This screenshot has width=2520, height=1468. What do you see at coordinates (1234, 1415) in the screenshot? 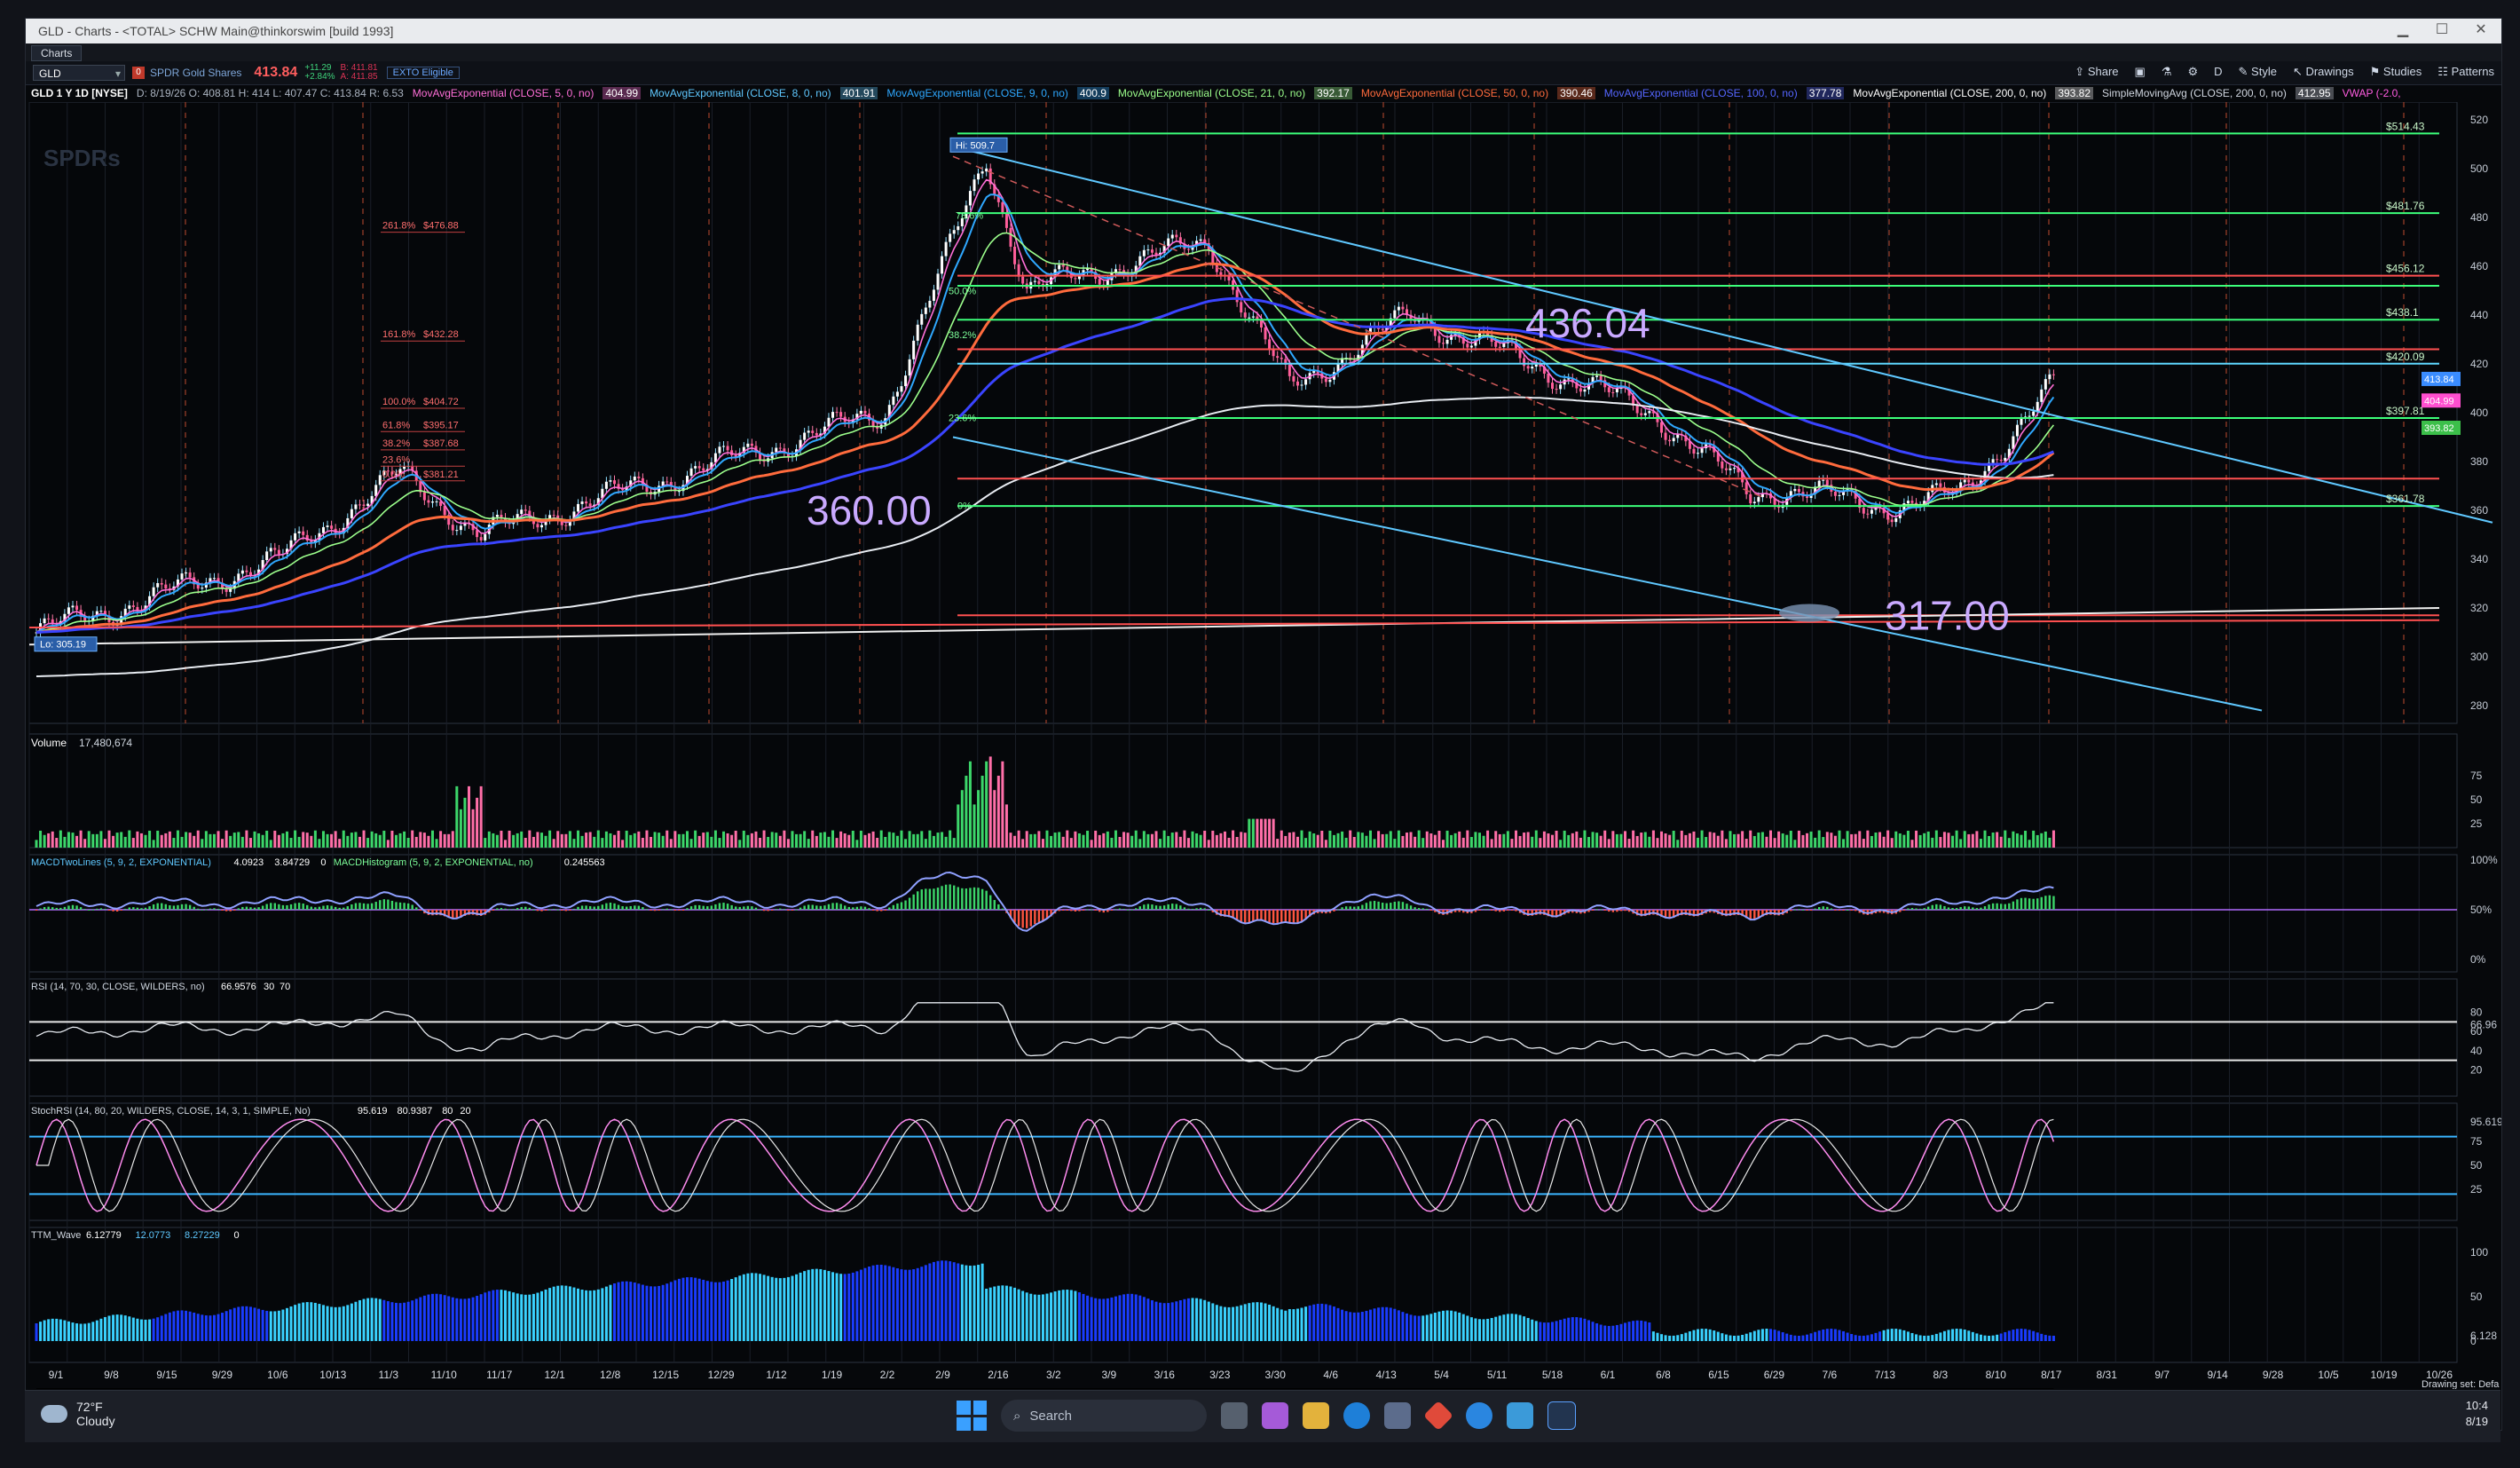
I see `task-view-icon` at bounding box center [1234, 1415].